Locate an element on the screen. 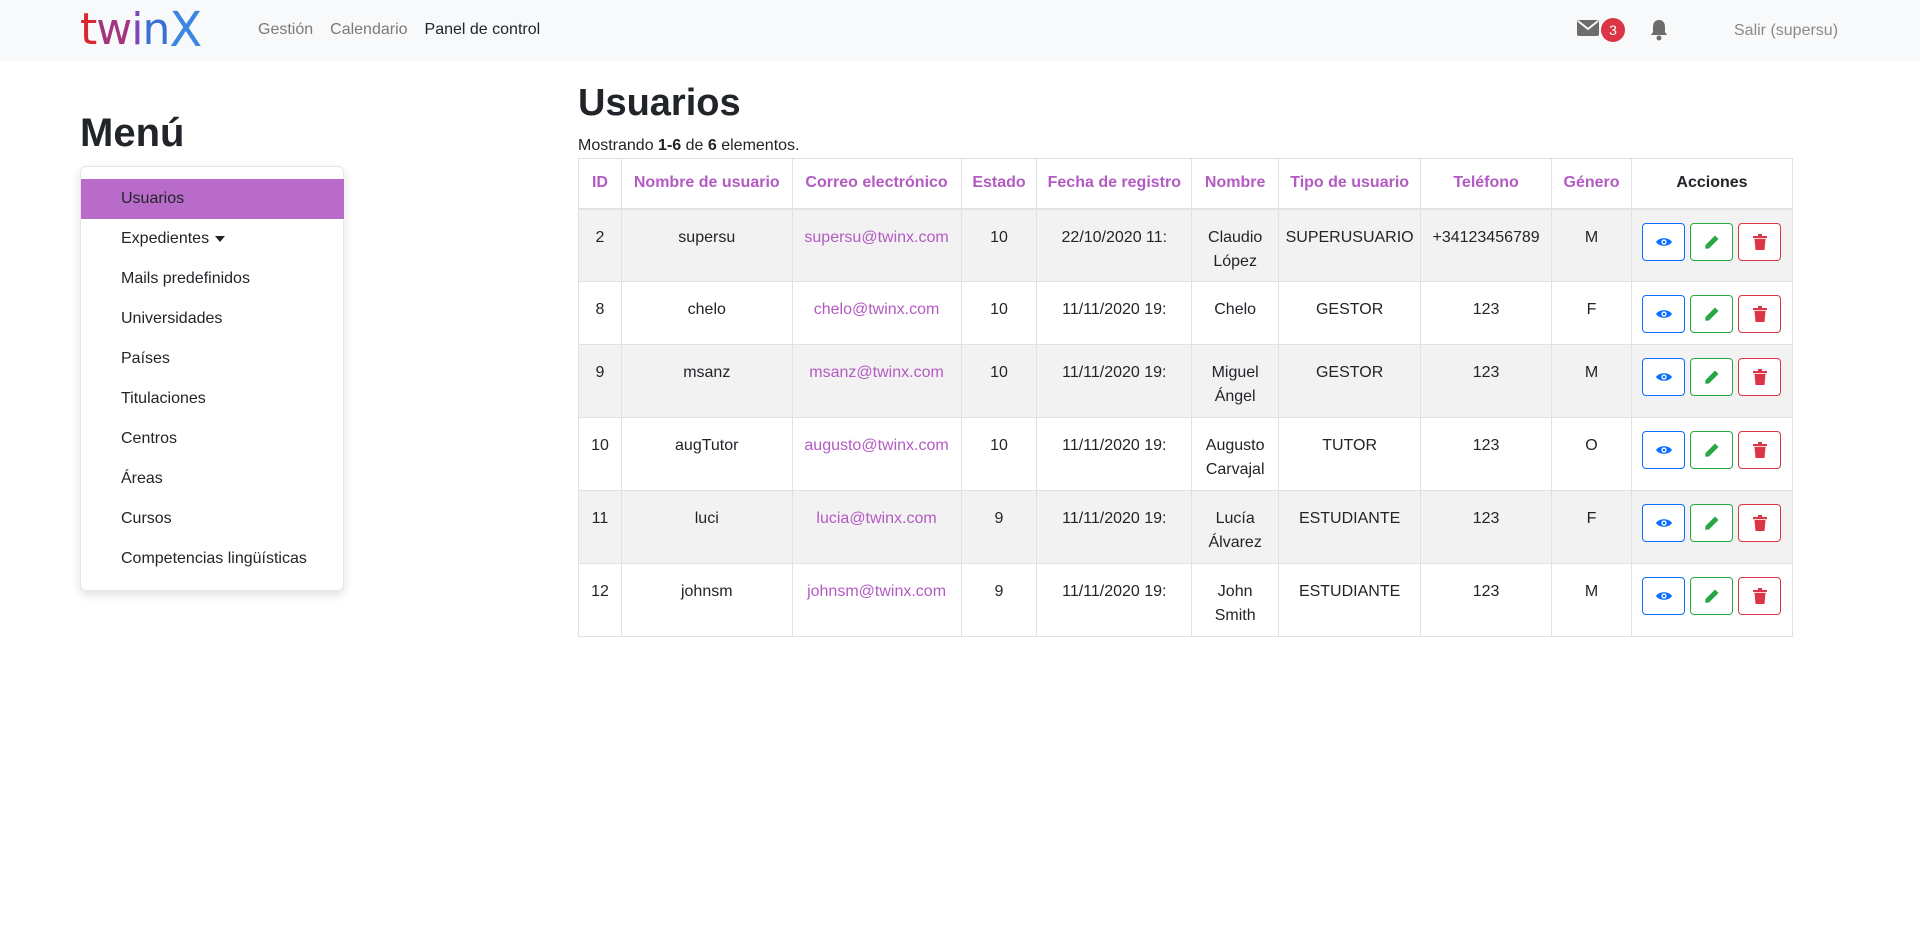 This screenshot has width=1920, height=932. sidebar-item-usuarios: Usuarios is located at coordinates (212, 199).